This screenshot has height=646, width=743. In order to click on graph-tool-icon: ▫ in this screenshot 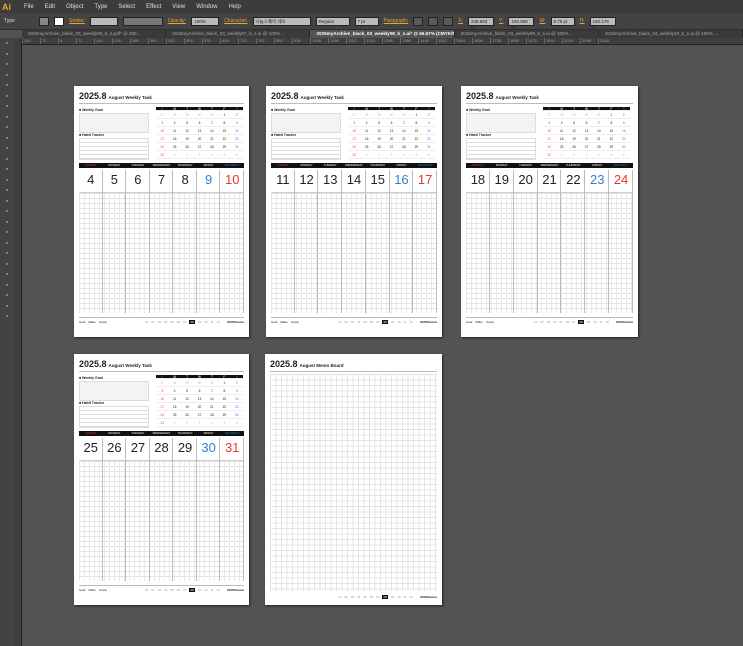, I will do `click(7, 274)`.